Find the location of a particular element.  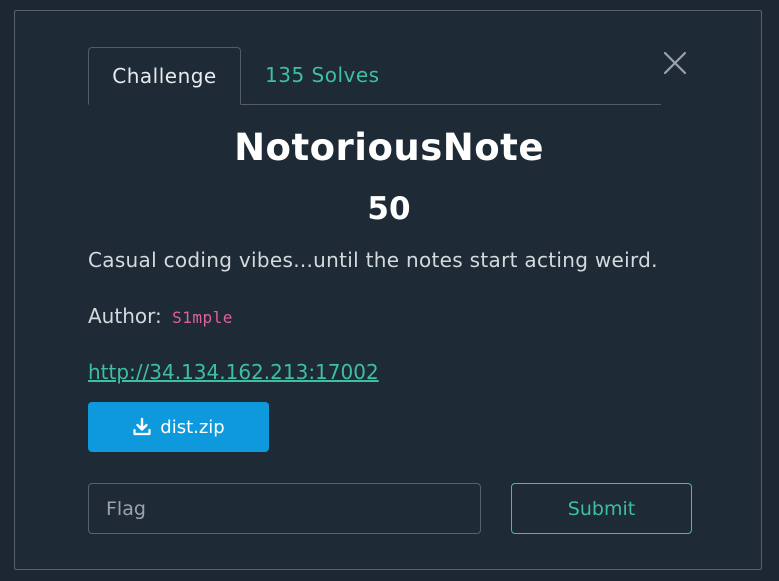

flag-input is located at coordinates (284, 508).